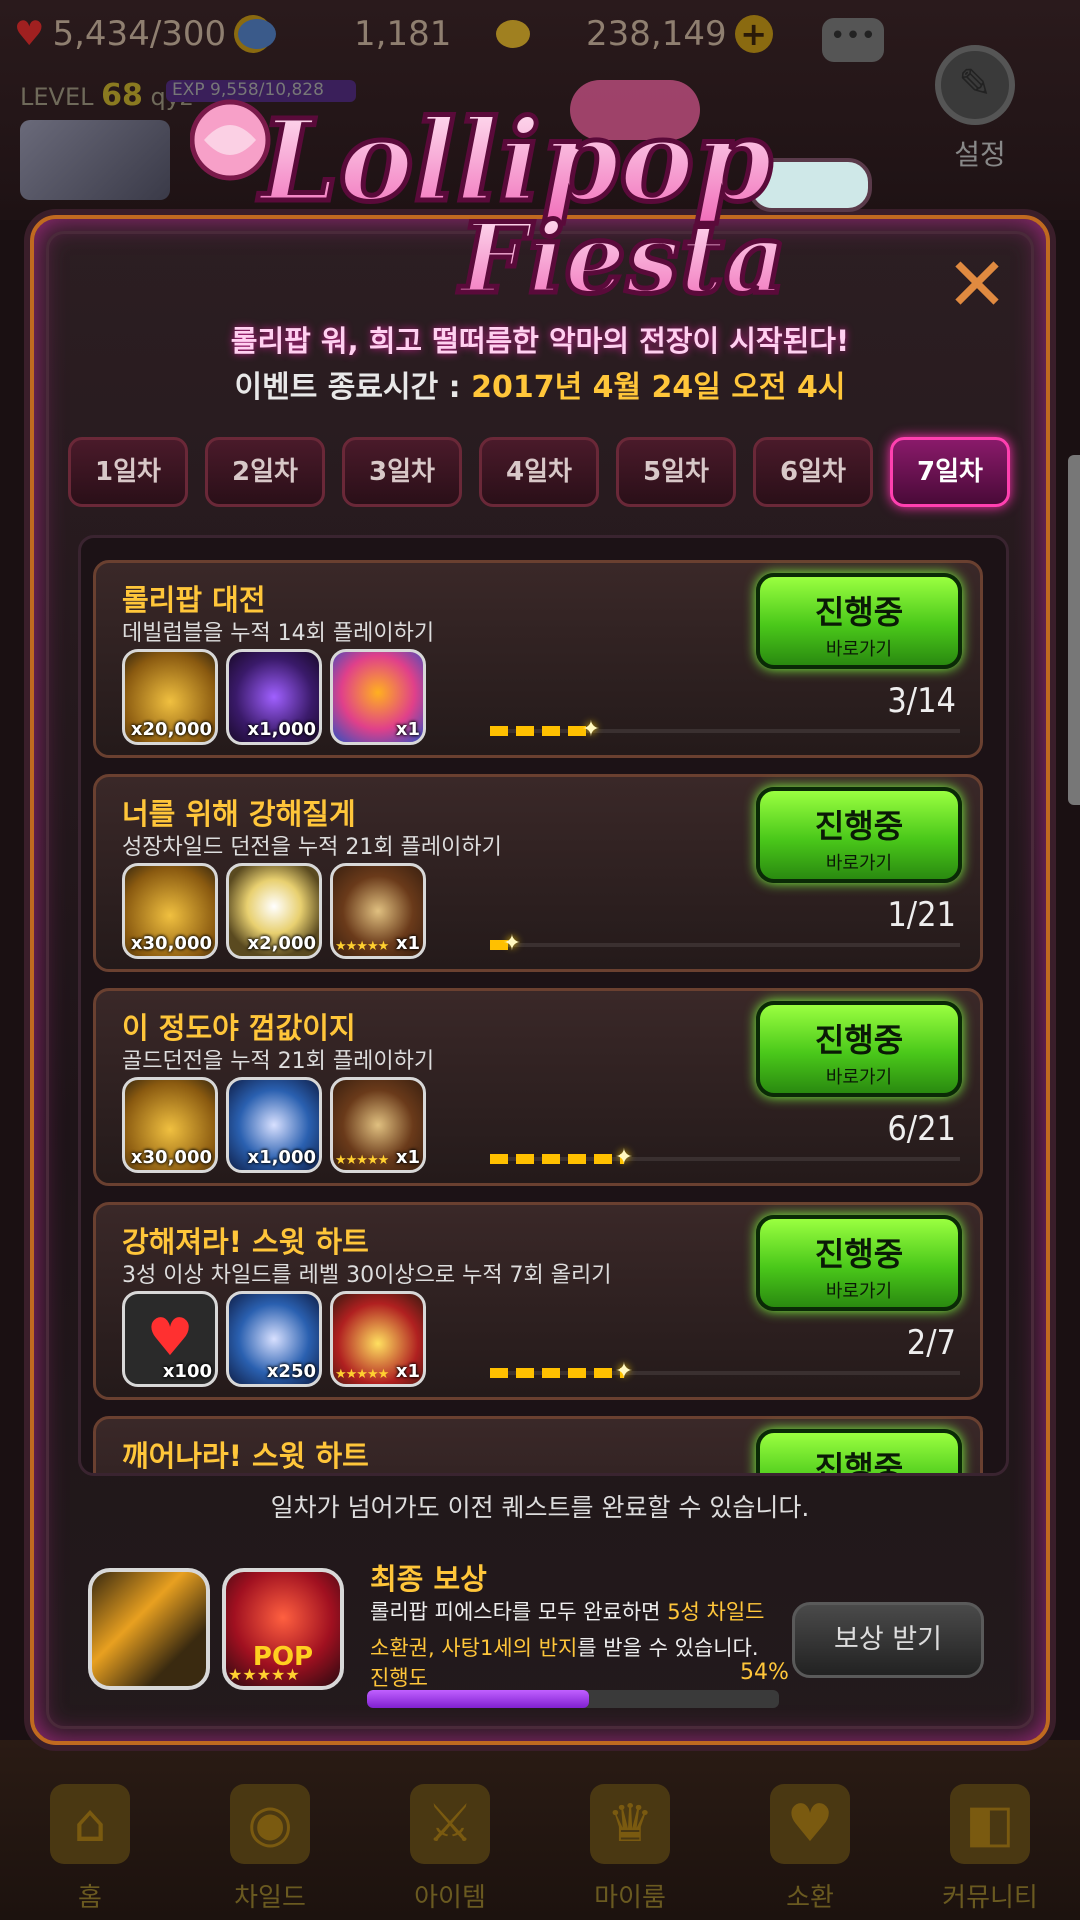  What do you see at coordinates (399, 1678) in the screenshot?
I see `progress-label: 진행도` at bounding box center [399, 1678].